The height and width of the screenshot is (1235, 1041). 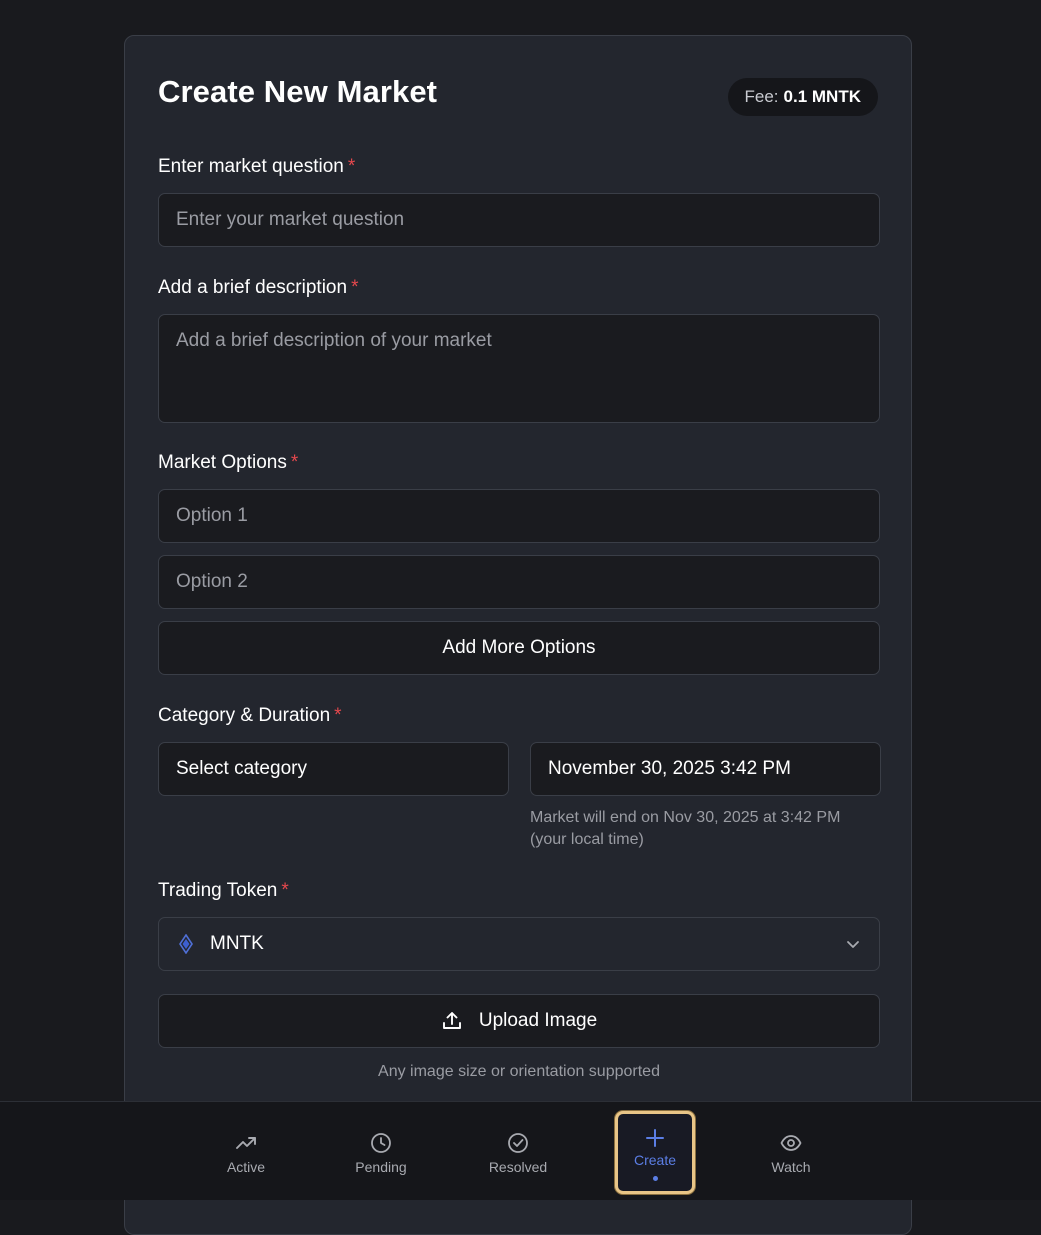 What do you see at coordinates (381, 1143) in the screenshot?
I see `clock-icon` at bounding box center [381, 1143].